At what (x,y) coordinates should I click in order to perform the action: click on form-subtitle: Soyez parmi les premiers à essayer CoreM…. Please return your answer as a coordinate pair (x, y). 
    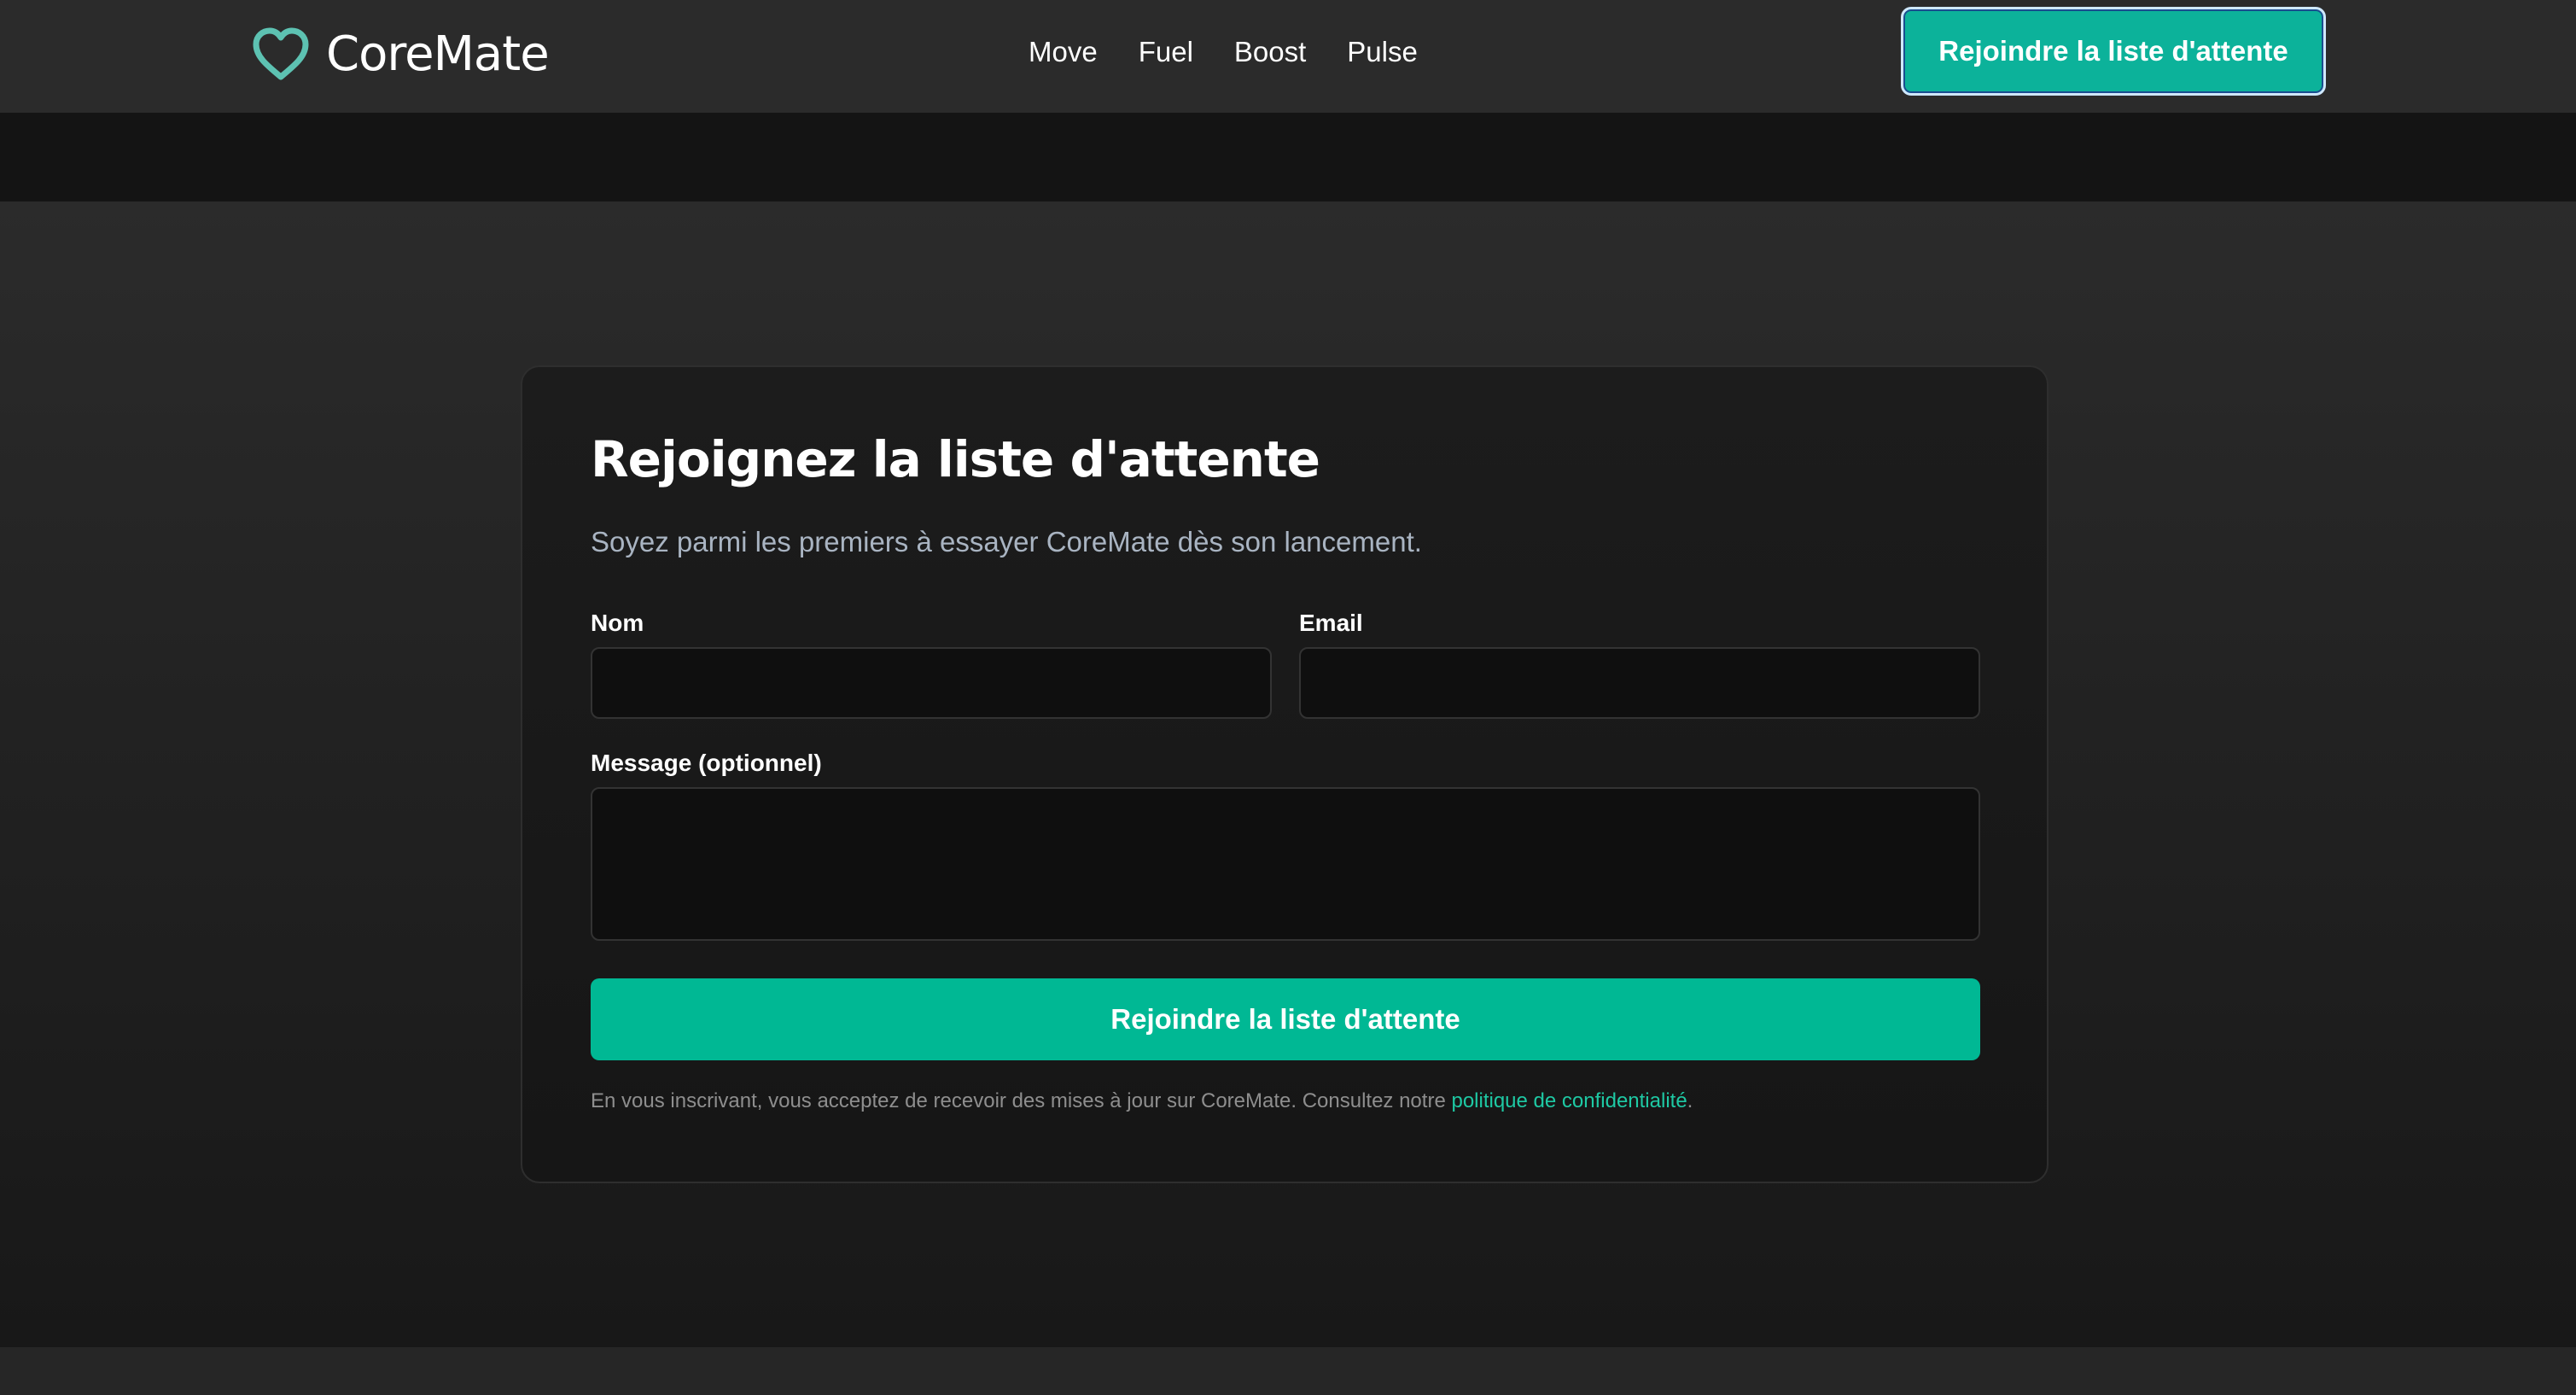
    Looking at the image, I should click on (1006, 541).